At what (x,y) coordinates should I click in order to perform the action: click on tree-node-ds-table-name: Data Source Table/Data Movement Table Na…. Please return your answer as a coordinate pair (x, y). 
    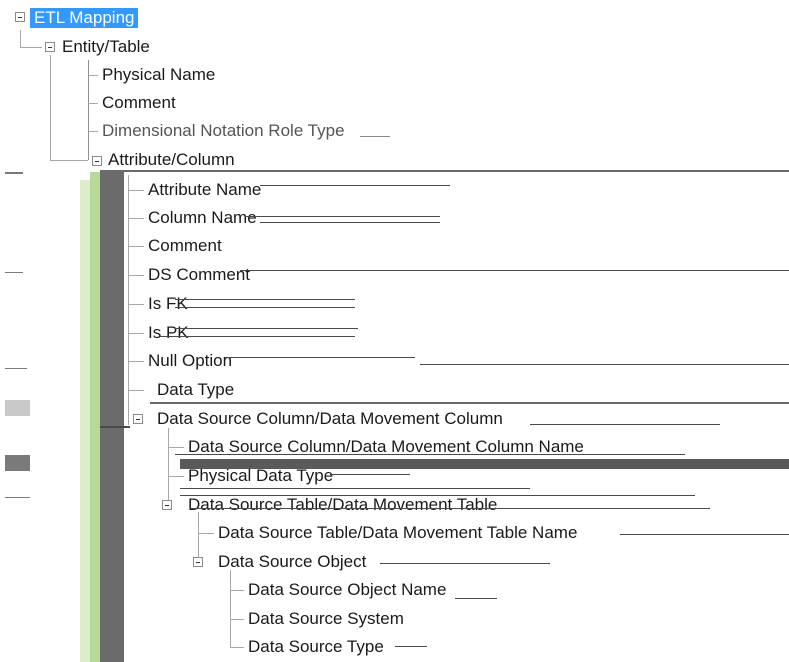
    Looking at the image, I should click on (397, 533).